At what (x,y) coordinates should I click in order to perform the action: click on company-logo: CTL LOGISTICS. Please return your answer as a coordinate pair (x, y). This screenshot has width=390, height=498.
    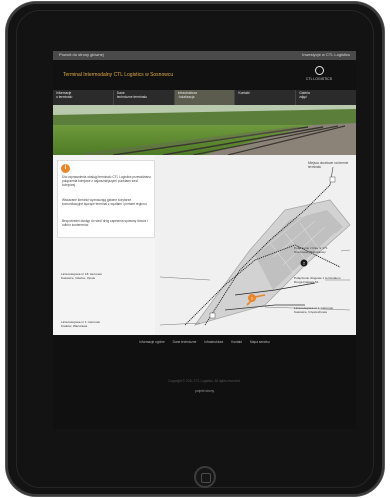
    Looking at the image, I should click on (319, 76).